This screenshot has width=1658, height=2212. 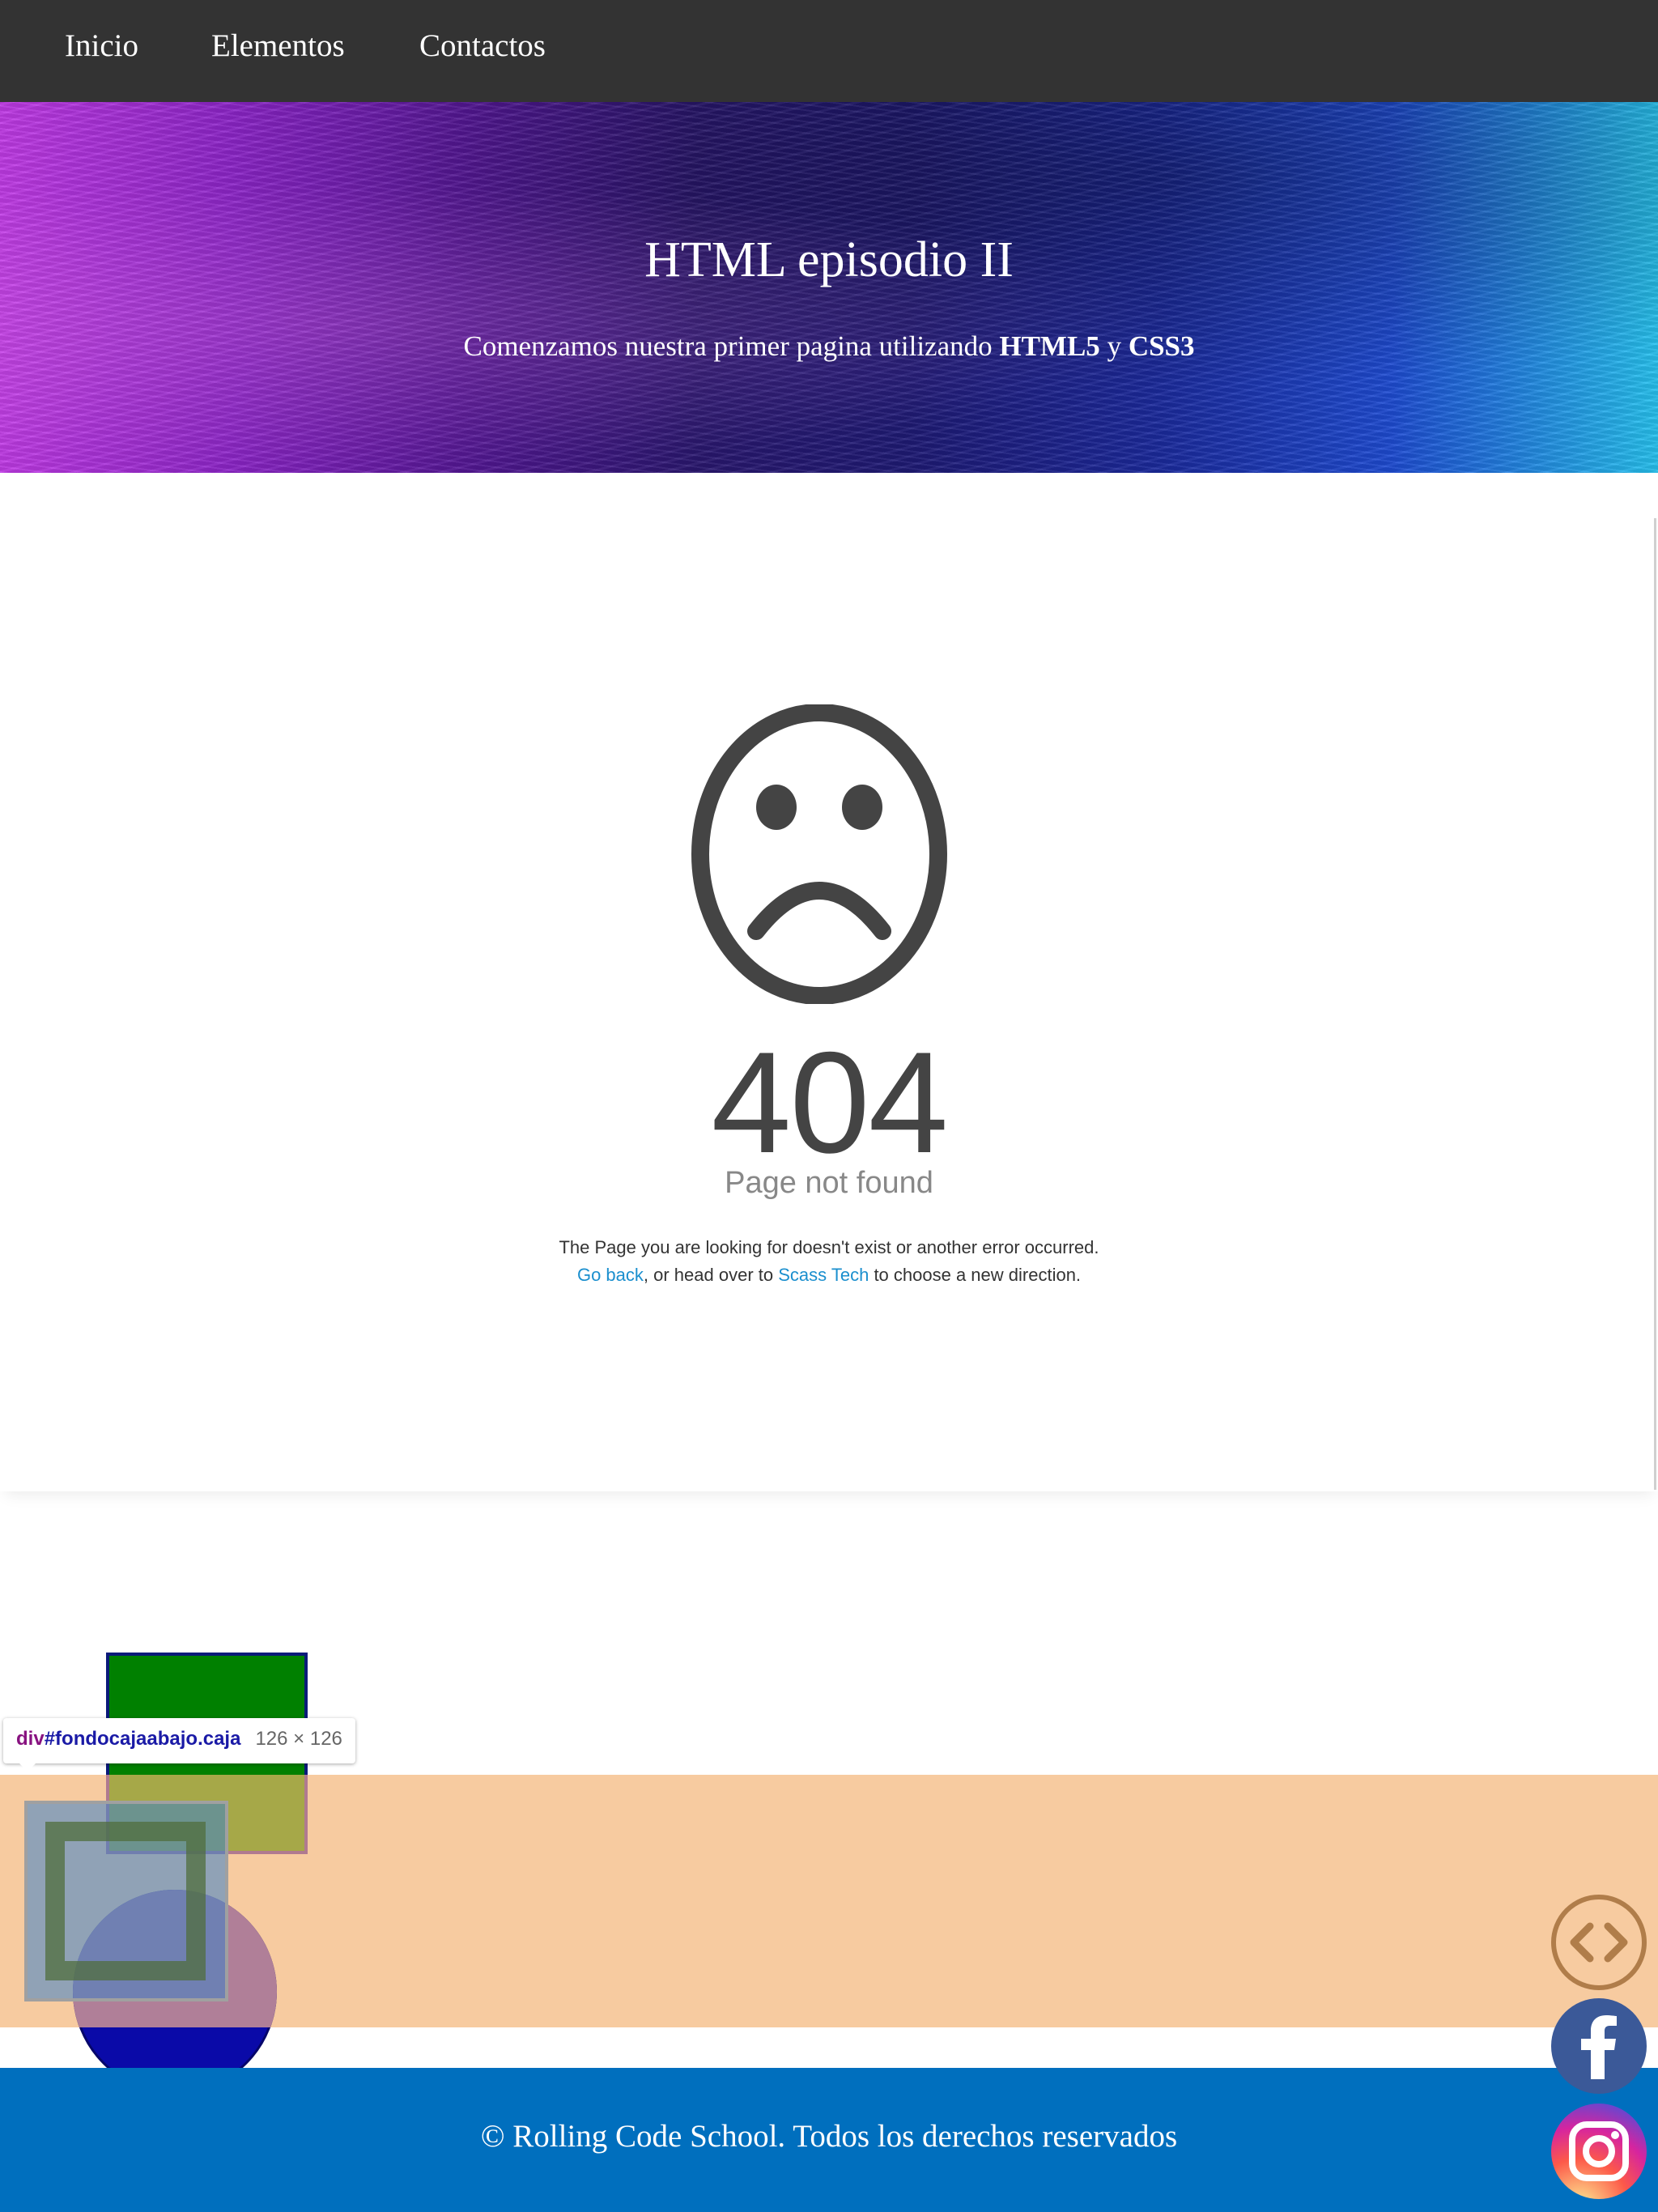 What do you see at coordinates (278, 46) in the screenshot?
I see `nav-item-elementos: Elementos` at bounding box center [278, 46].